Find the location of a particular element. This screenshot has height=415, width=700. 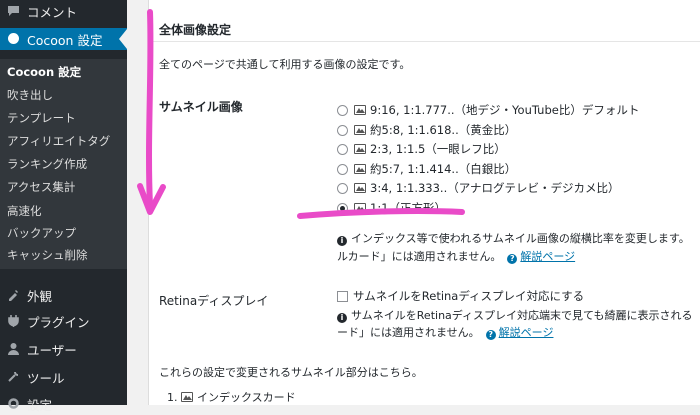

submenu-item-balloon: 吹き出し is located at coordinates (30, 95).